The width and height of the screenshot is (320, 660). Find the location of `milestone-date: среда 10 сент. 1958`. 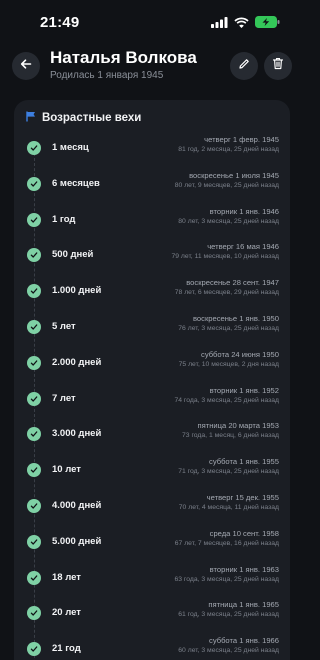

milestone-date: среда 10 сент. 1958 is located at coordinates (244, 533).